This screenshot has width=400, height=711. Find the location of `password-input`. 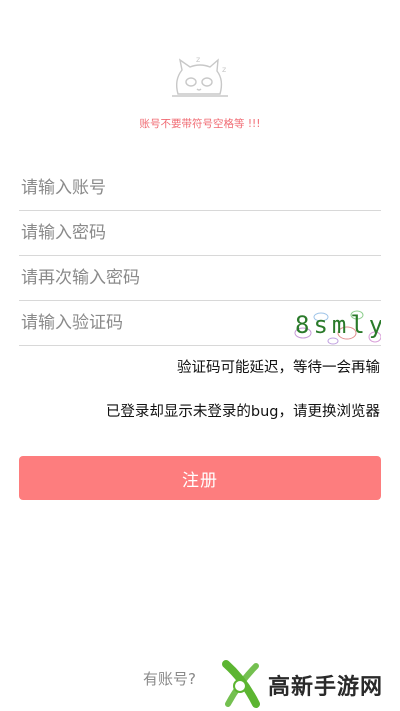

password-input is located at coordinates (201, 233).